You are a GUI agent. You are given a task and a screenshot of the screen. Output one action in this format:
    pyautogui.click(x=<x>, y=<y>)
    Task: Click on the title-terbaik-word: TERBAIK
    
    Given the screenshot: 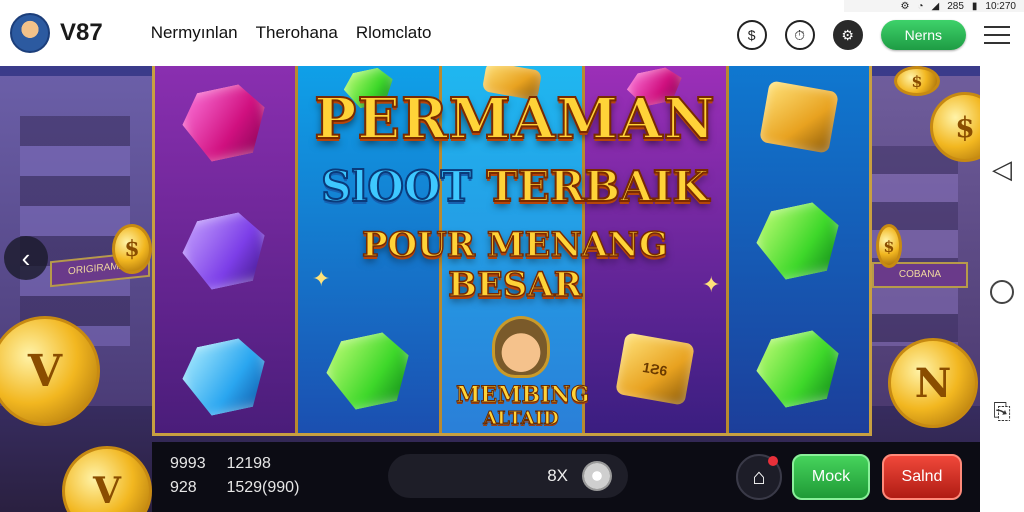 What is the action you would take?
    pyautogui.click(x=597, y=186)
    